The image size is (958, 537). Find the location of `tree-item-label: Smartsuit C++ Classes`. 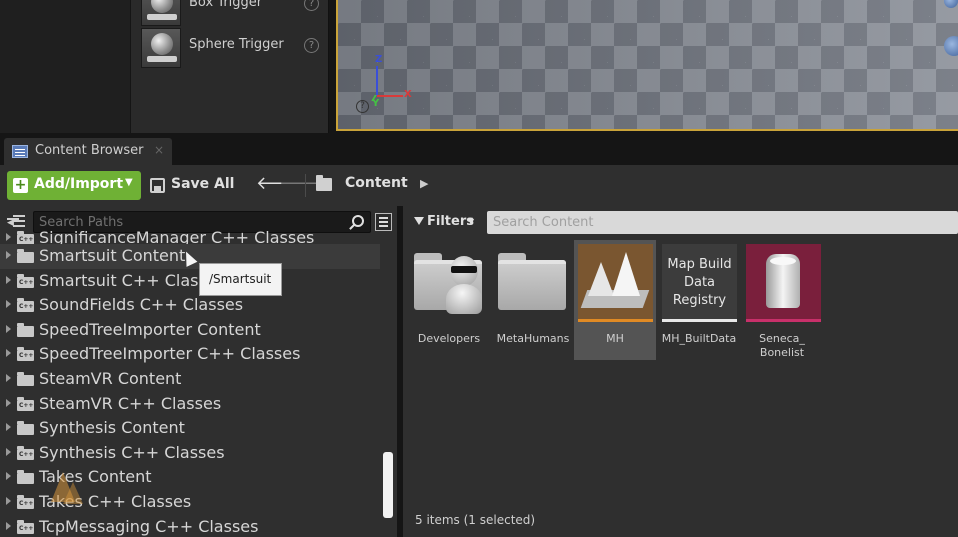

tree-item-label: Smartsuit C++ Classes is located at coordinates (132, 280).